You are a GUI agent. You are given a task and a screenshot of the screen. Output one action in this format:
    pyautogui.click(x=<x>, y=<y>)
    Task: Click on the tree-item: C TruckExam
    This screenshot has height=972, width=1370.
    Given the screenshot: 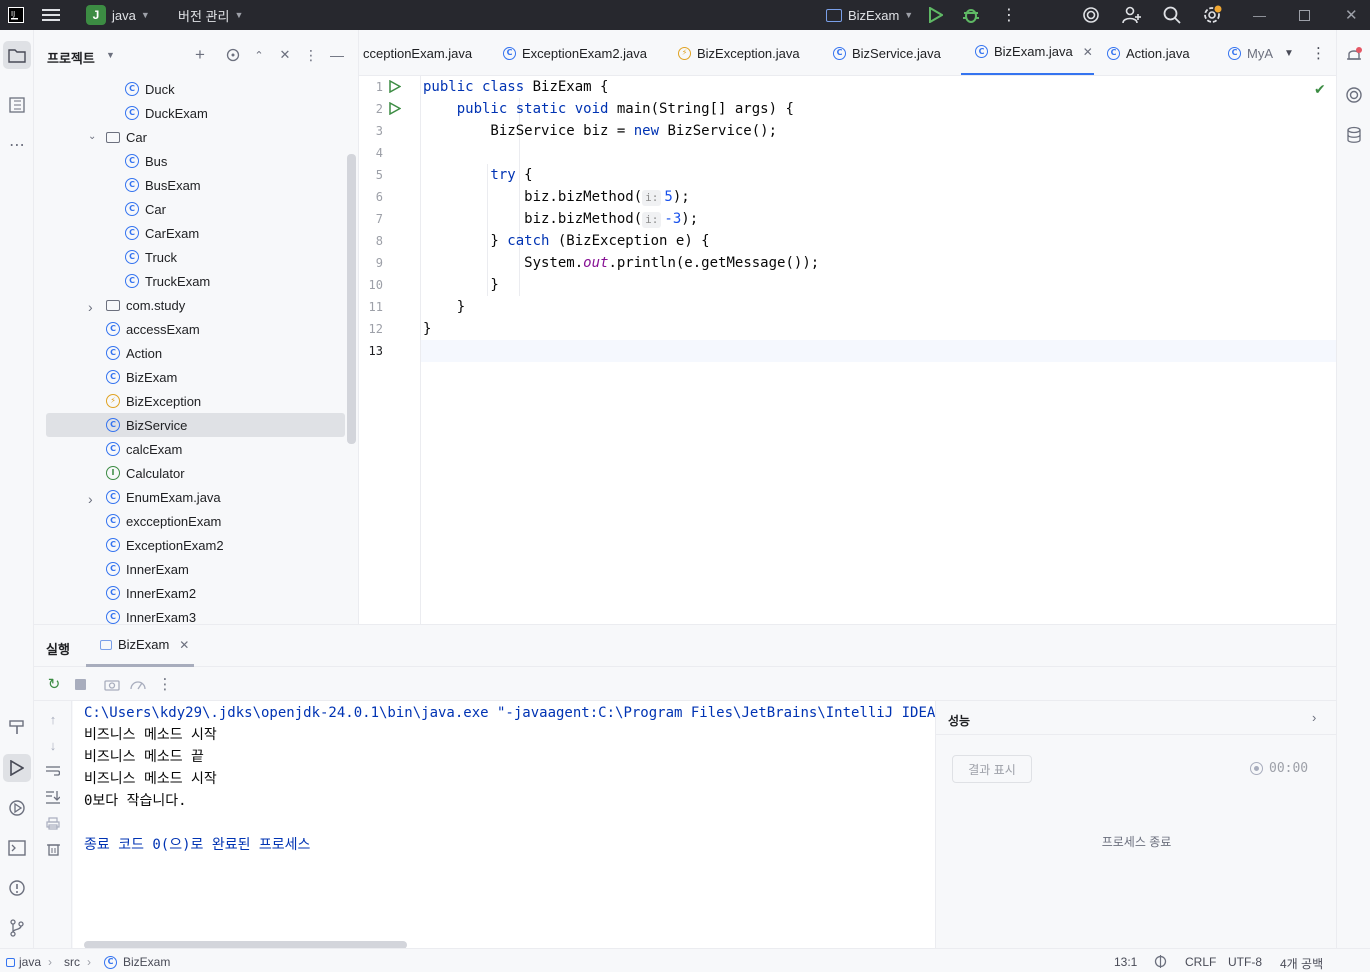 What is the action you would take?
    pyautogui.click(x=167, y=281)
    